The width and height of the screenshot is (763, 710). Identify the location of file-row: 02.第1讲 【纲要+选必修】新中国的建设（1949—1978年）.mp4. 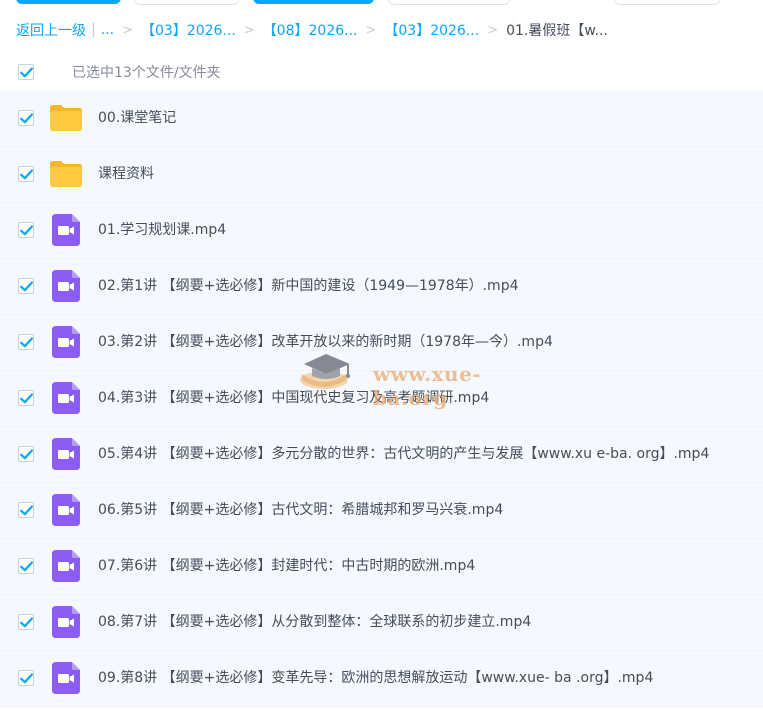
(381, 287).